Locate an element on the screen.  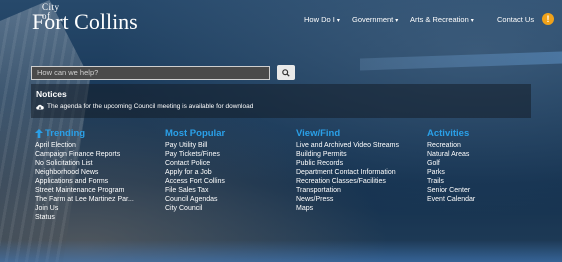
list-item: Golf is located at coordinates (451, 163).